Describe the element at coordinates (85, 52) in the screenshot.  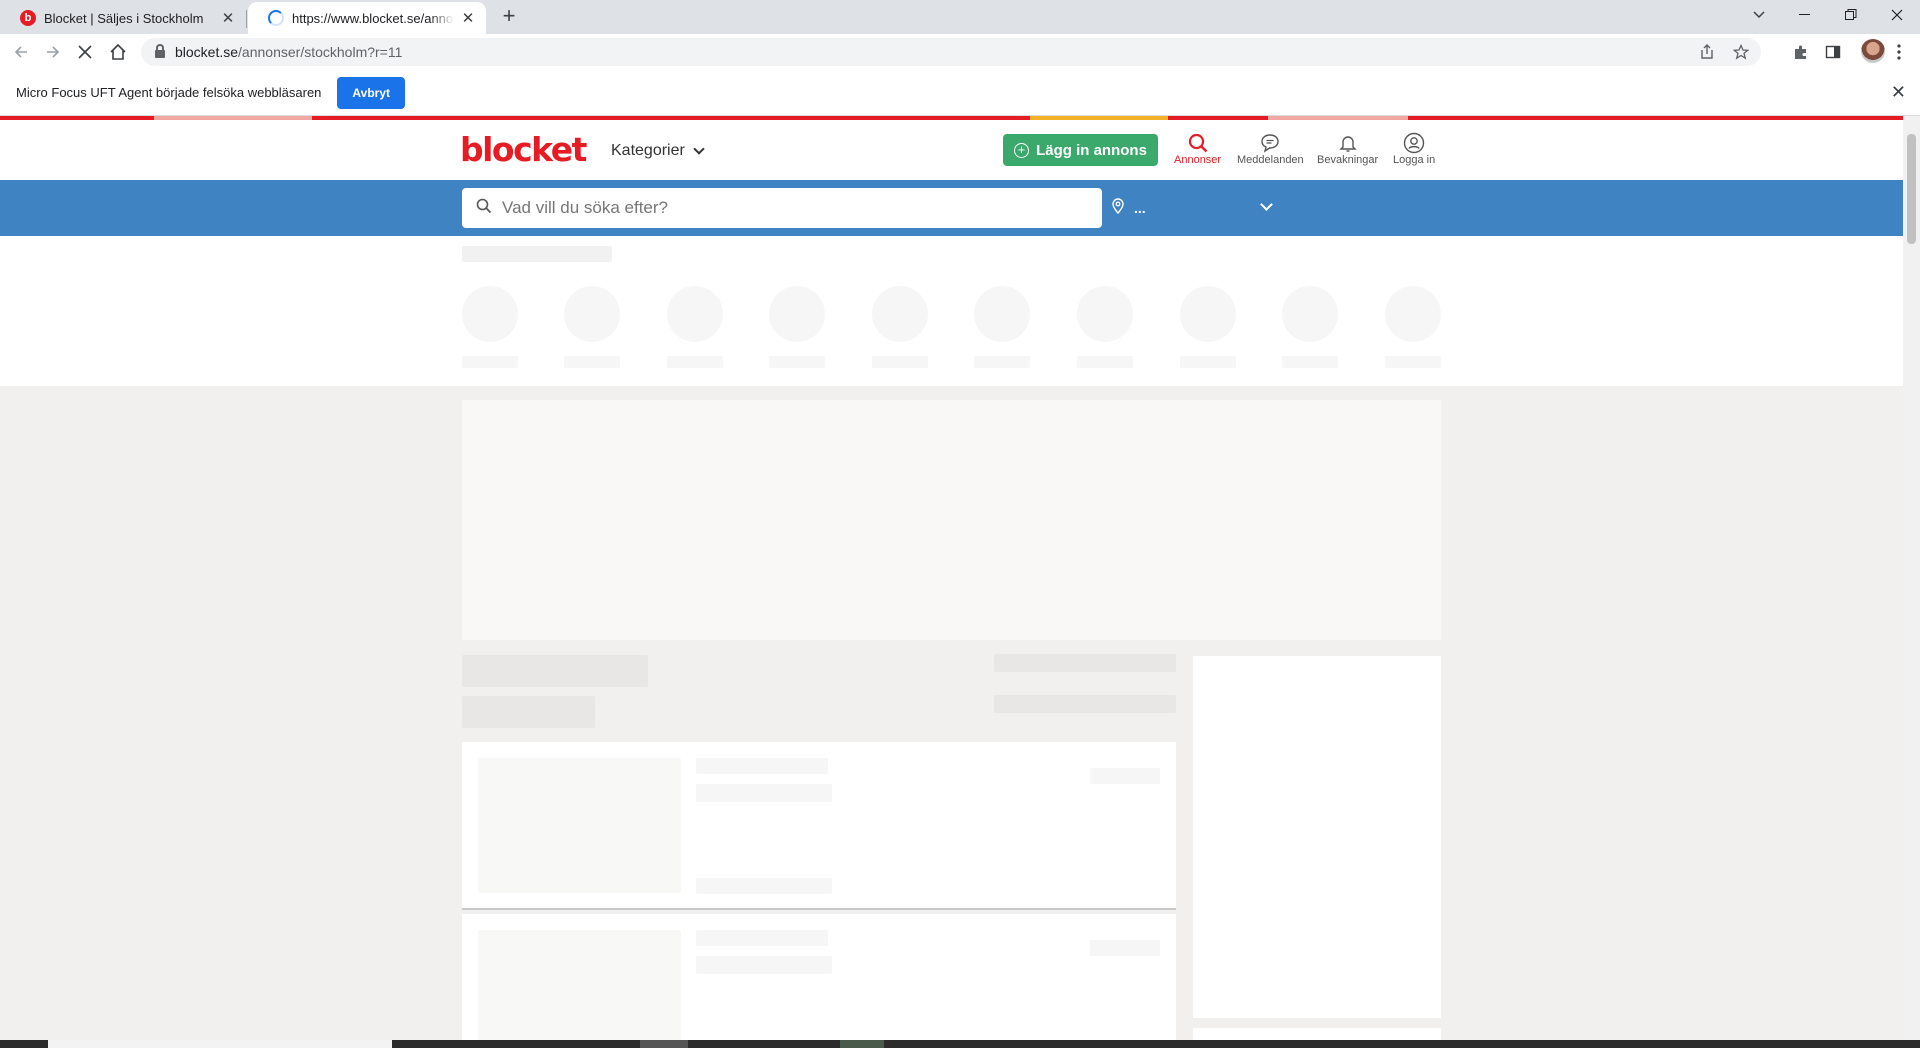
I see `stop-loading-icon` at that location.